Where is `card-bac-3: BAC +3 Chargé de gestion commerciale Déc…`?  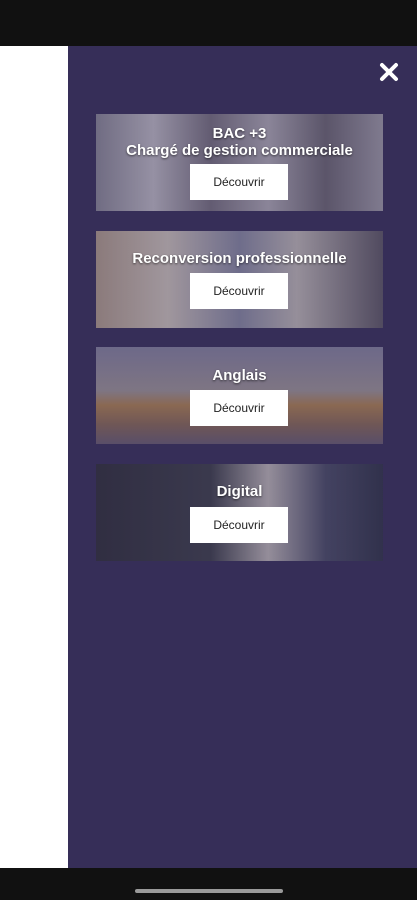 card-bac-3: BAC +3 Chargé de gestion commerciale Déc… is located at coordinates (239, 162).